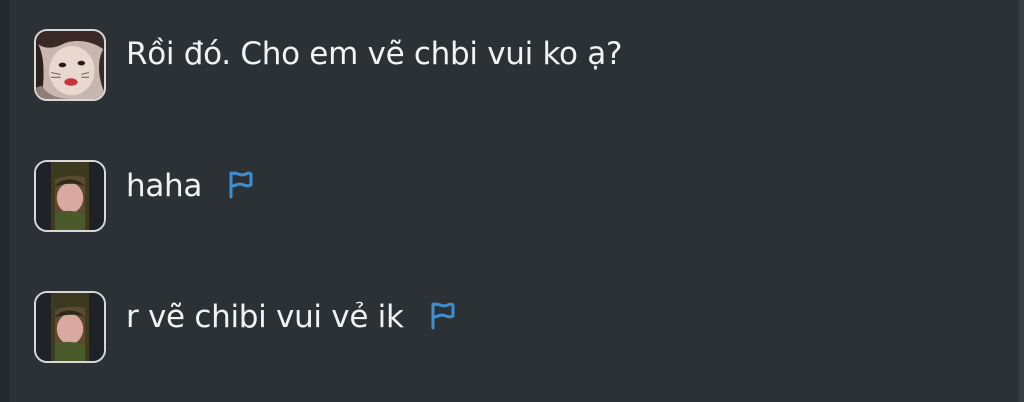 Image resolution: width=1024 pixels, height=402 pixels. What do you see at coordinates (164, 186) in the screenshot?
I see `message-text-content: haha` at bounding box center [164, 186].